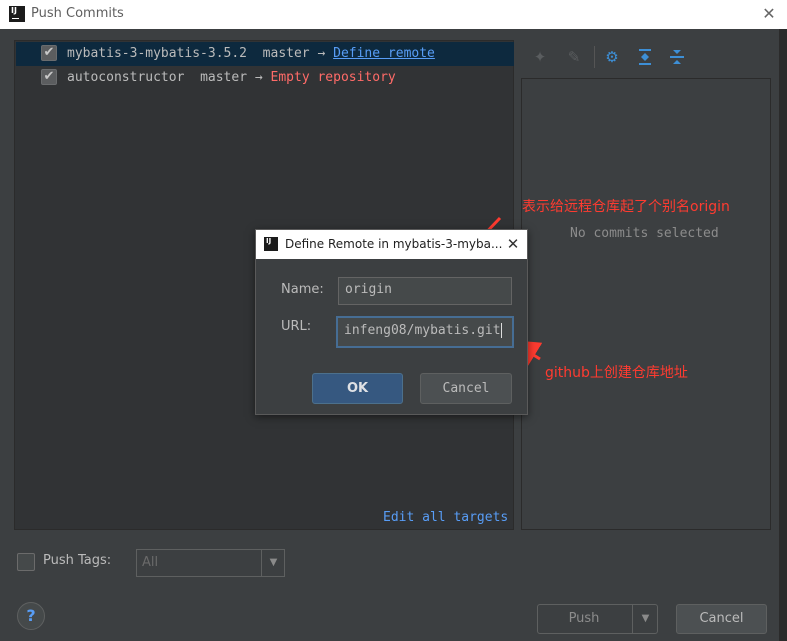  What do you see at coordinates (425, 291) in the screenshot?
I see `name-input: origin` at bounding box center [425, 291].